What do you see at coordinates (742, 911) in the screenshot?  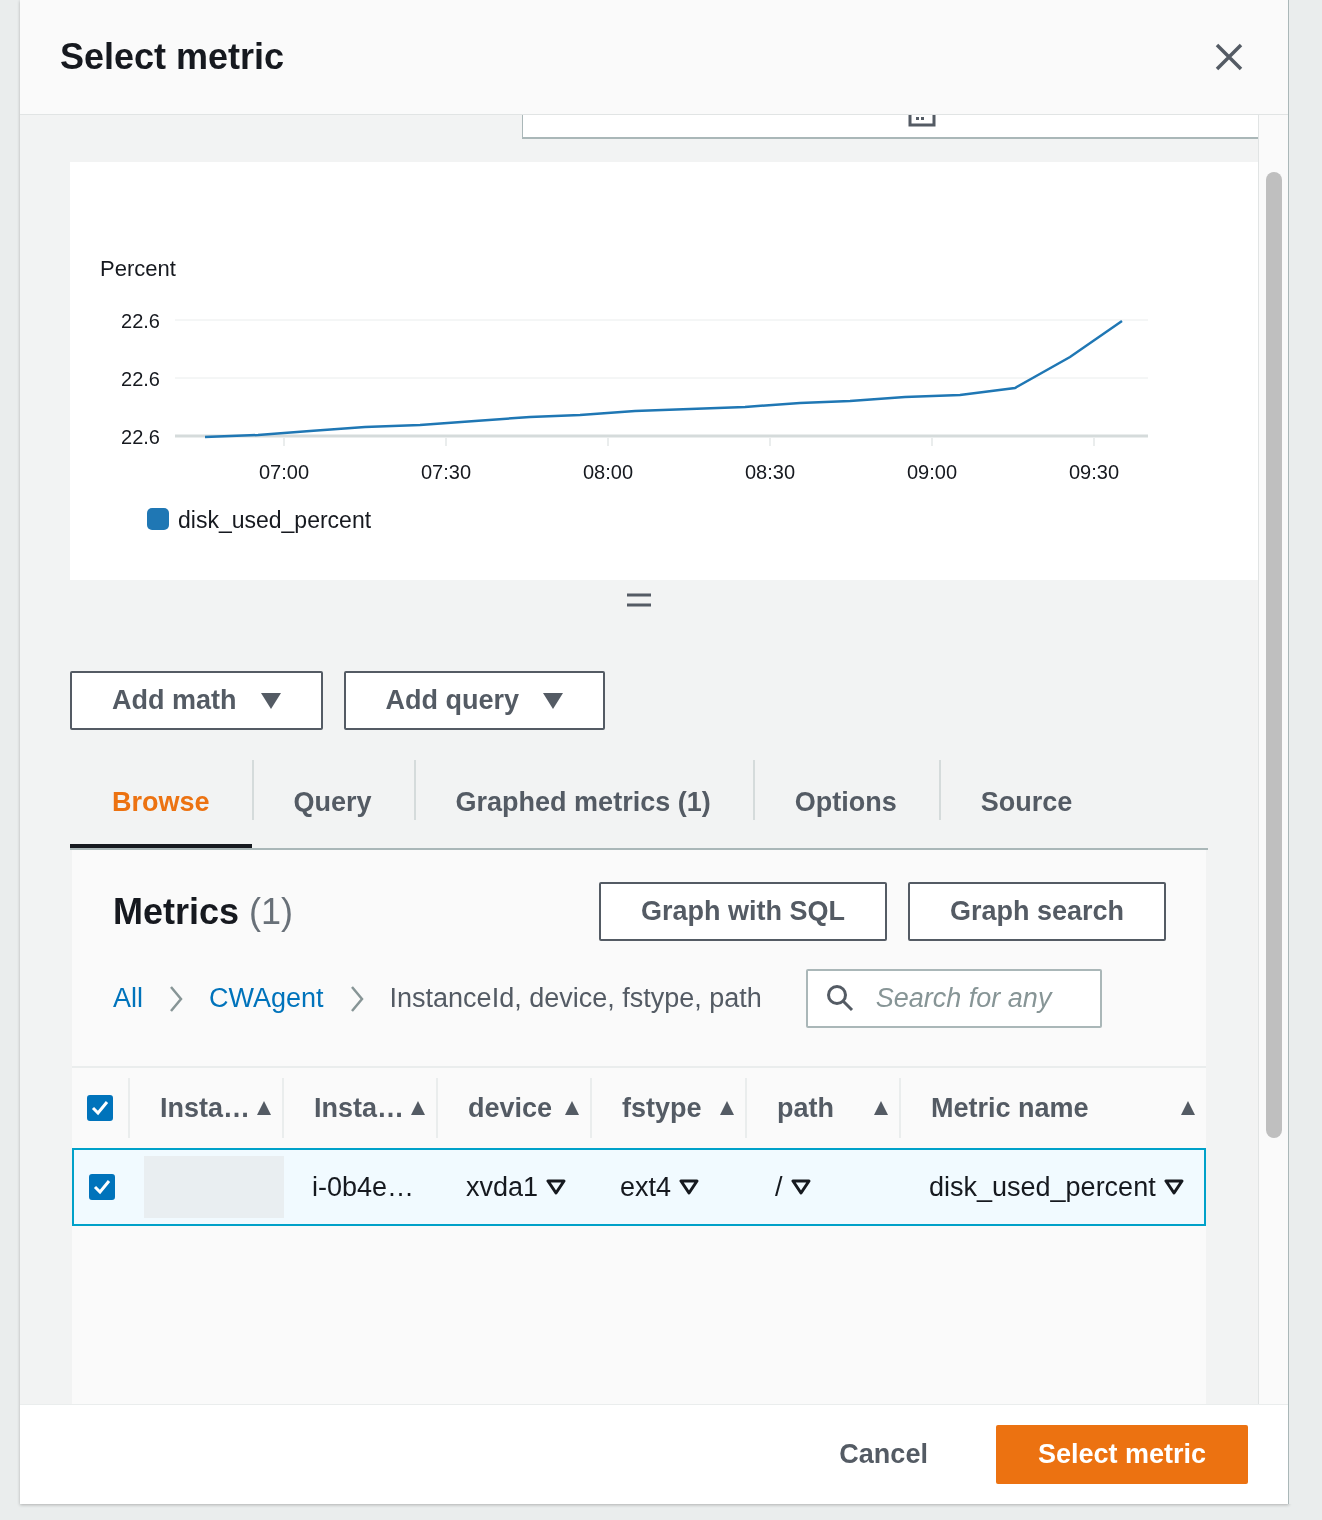 I see `graph-button: Graph with SQL` at bounding box center [742, 911].